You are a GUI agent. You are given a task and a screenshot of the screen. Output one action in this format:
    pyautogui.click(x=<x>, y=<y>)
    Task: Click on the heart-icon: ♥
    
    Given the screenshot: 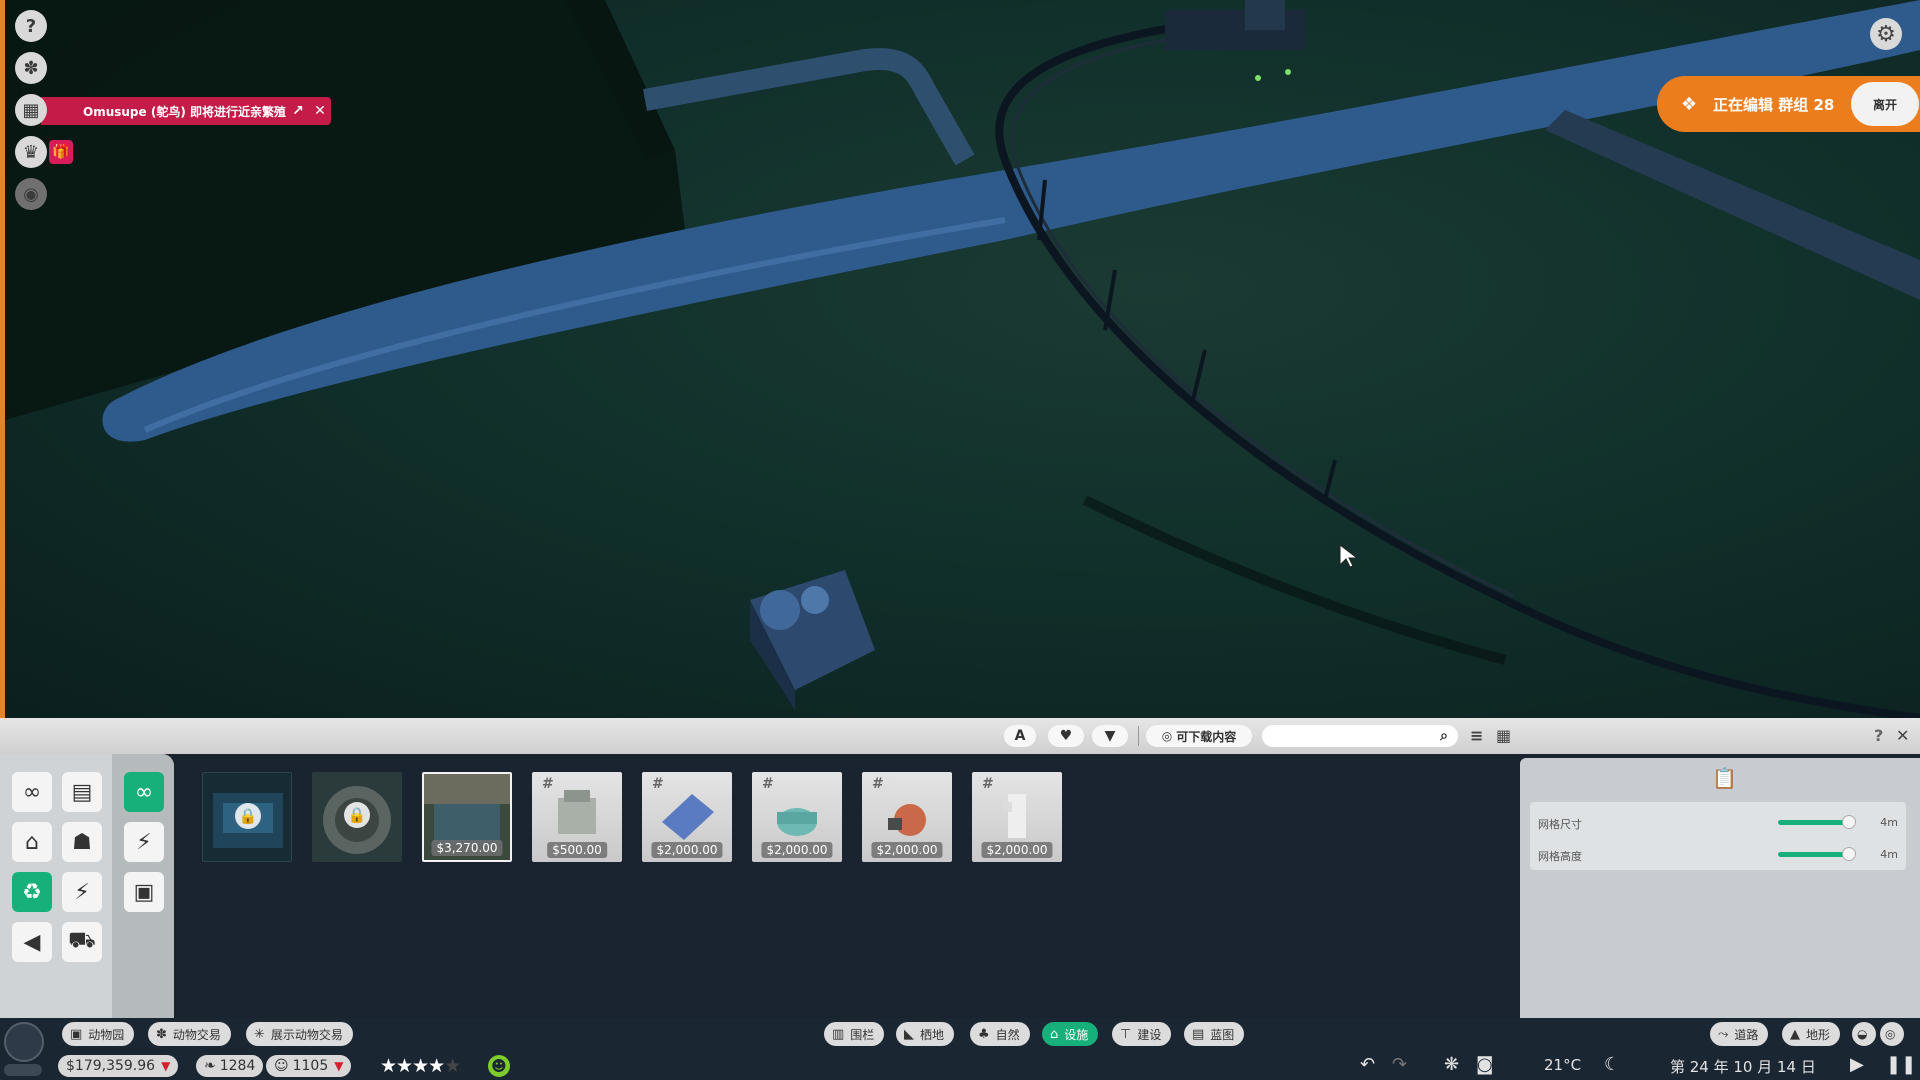 What is the action you would take?
    pyautogui.click(x=1066, y=736)
    